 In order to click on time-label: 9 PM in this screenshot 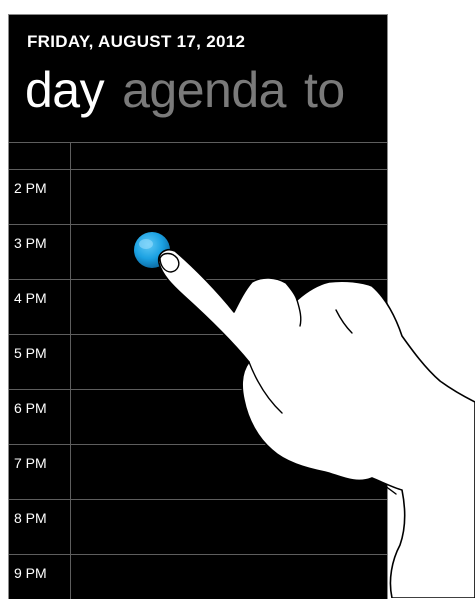, I will do `click(30, 573)`.